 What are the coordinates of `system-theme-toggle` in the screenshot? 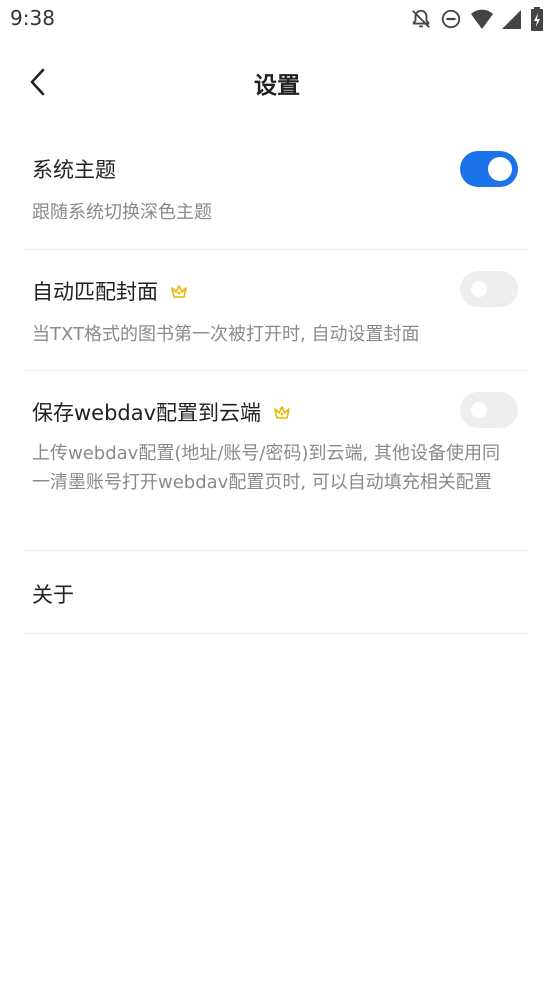 It's located at (489, 169).